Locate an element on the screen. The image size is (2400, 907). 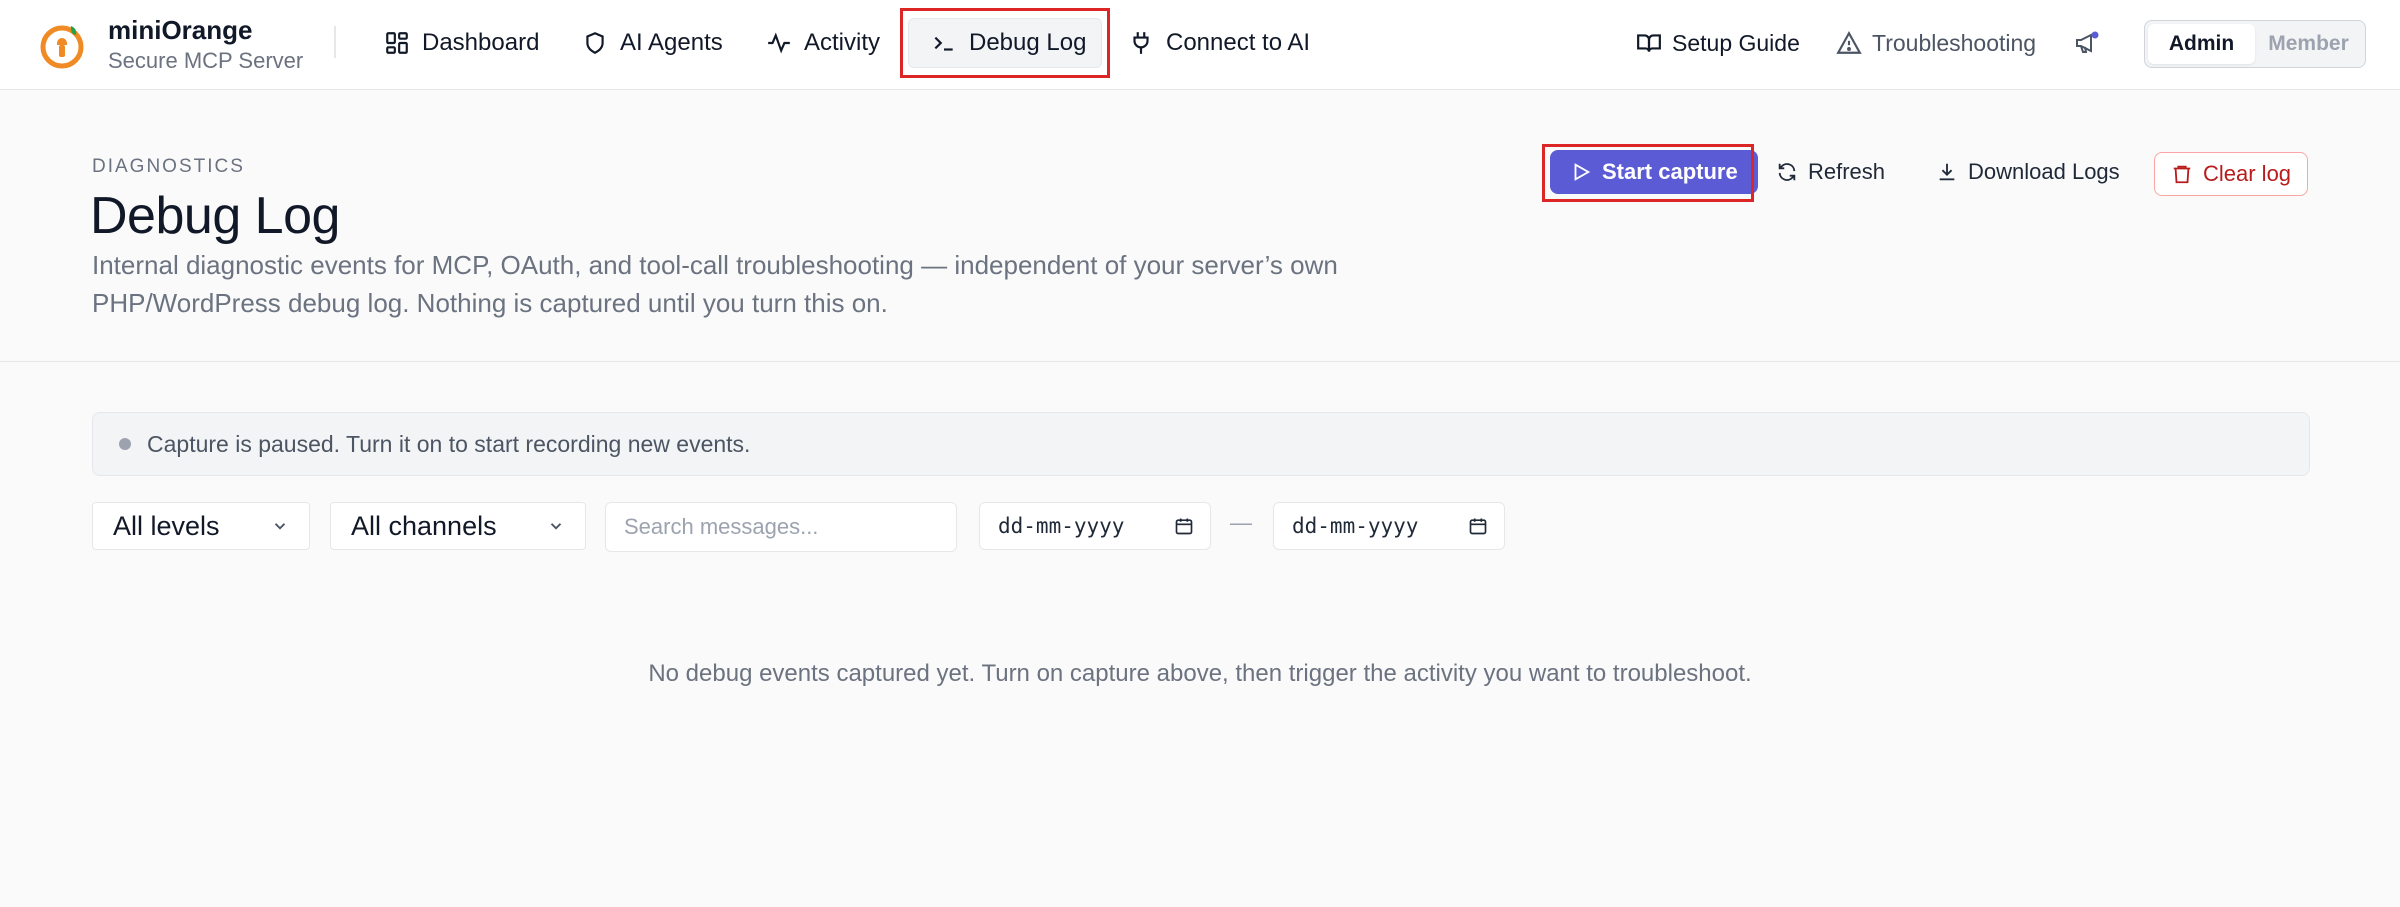
search-messages-input is located at coordinates (781, 527).